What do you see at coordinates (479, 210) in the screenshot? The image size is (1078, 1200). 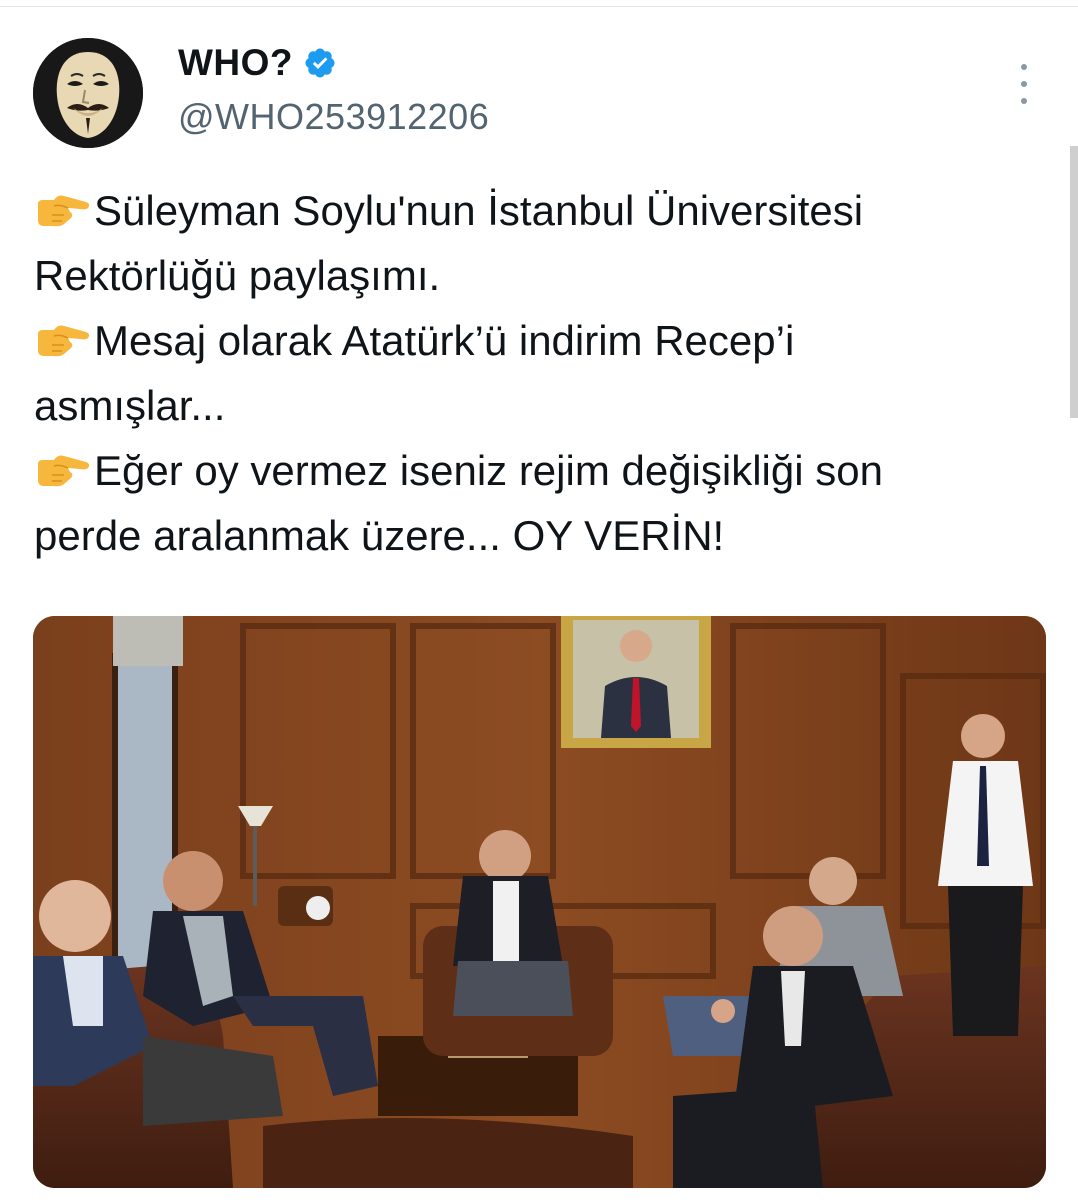 I see `tweet-line-text: Süleyman Soylu'nun İstanbul Üniversitesi` at bounding box center [479, 210].